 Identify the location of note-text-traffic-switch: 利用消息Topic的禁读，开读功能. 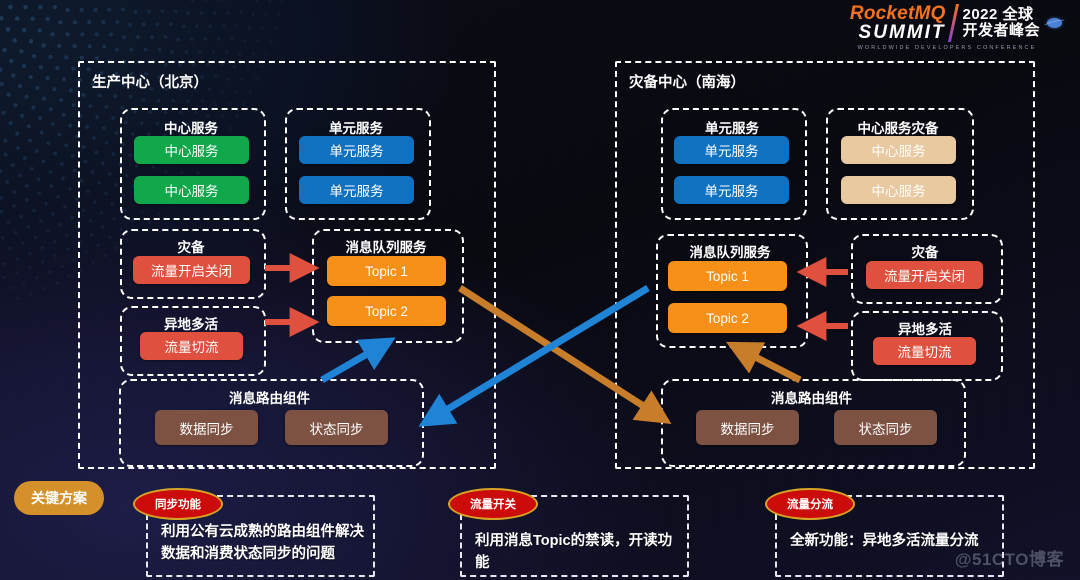
(580, 552).